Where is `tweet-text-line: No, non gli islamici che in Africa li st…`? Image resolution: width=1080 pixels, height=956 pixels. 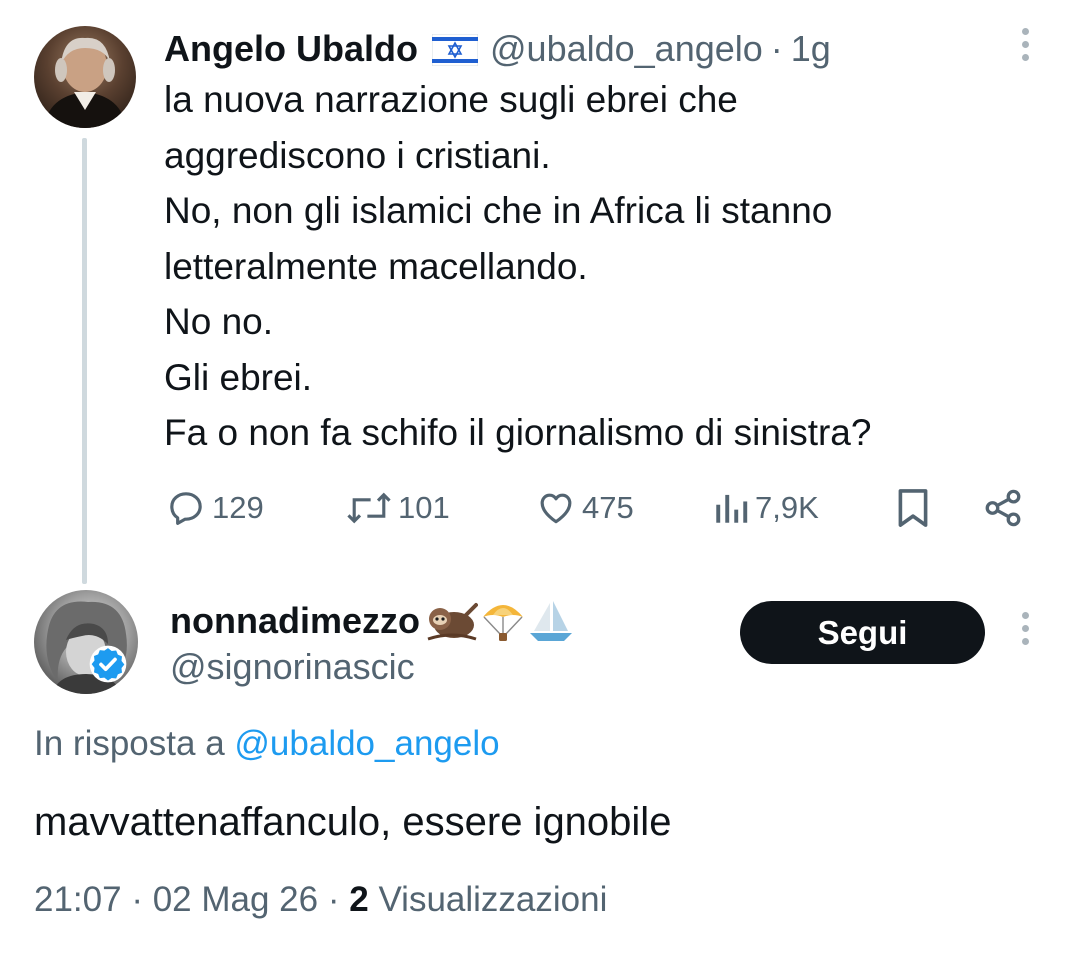 tweet-text-line: No, non gli islamici che in Africa li st… is located at coordinates (498, 210).